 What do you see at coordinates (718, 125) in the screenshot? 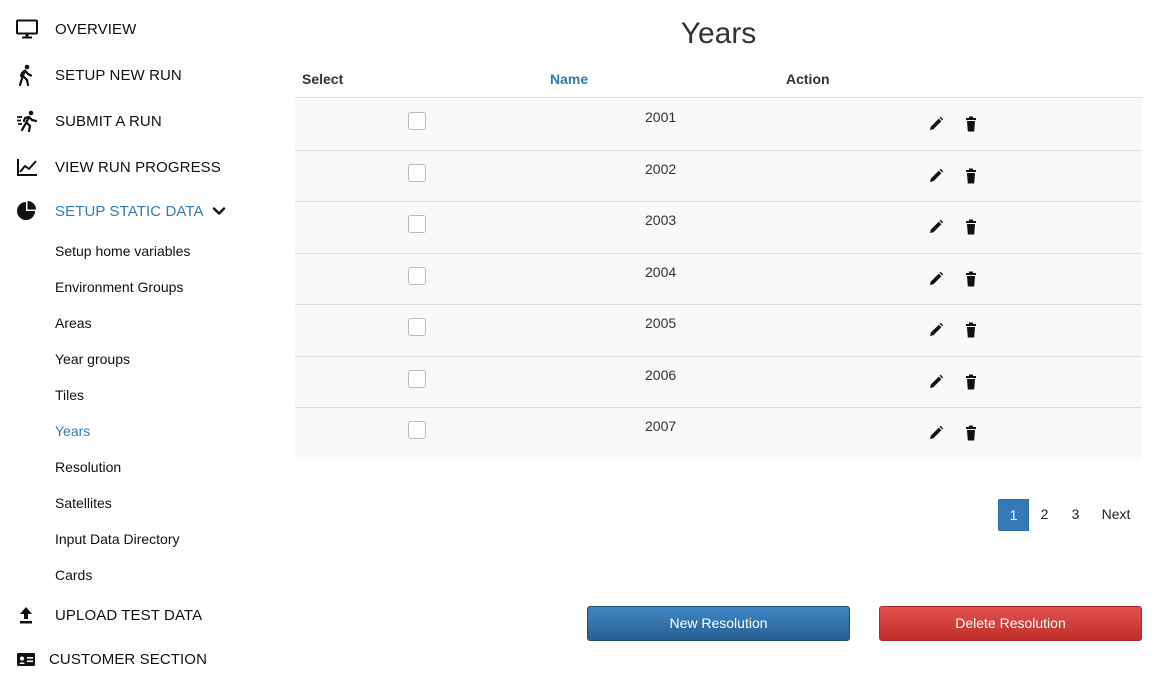
I see `table-row: 2001` at bounding box center [718, 125].